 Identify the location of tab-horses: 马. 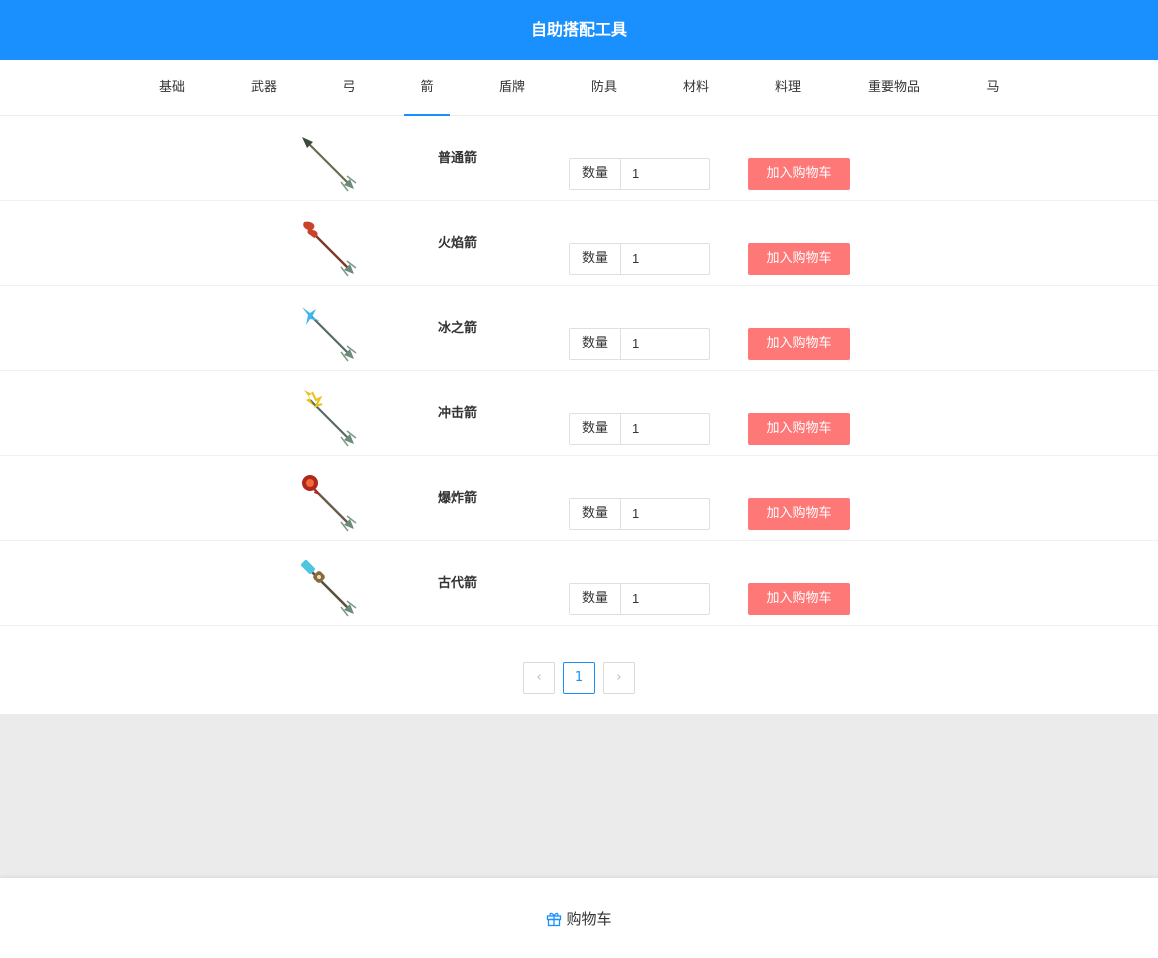
(993, 88).